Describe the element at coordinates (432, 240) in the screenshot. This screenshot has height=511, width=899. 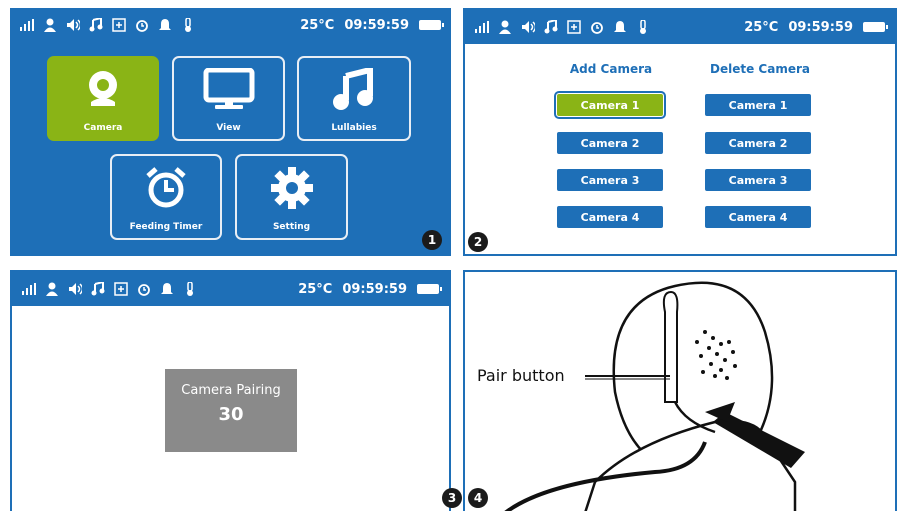
I see `step-badge: 1` at that location.